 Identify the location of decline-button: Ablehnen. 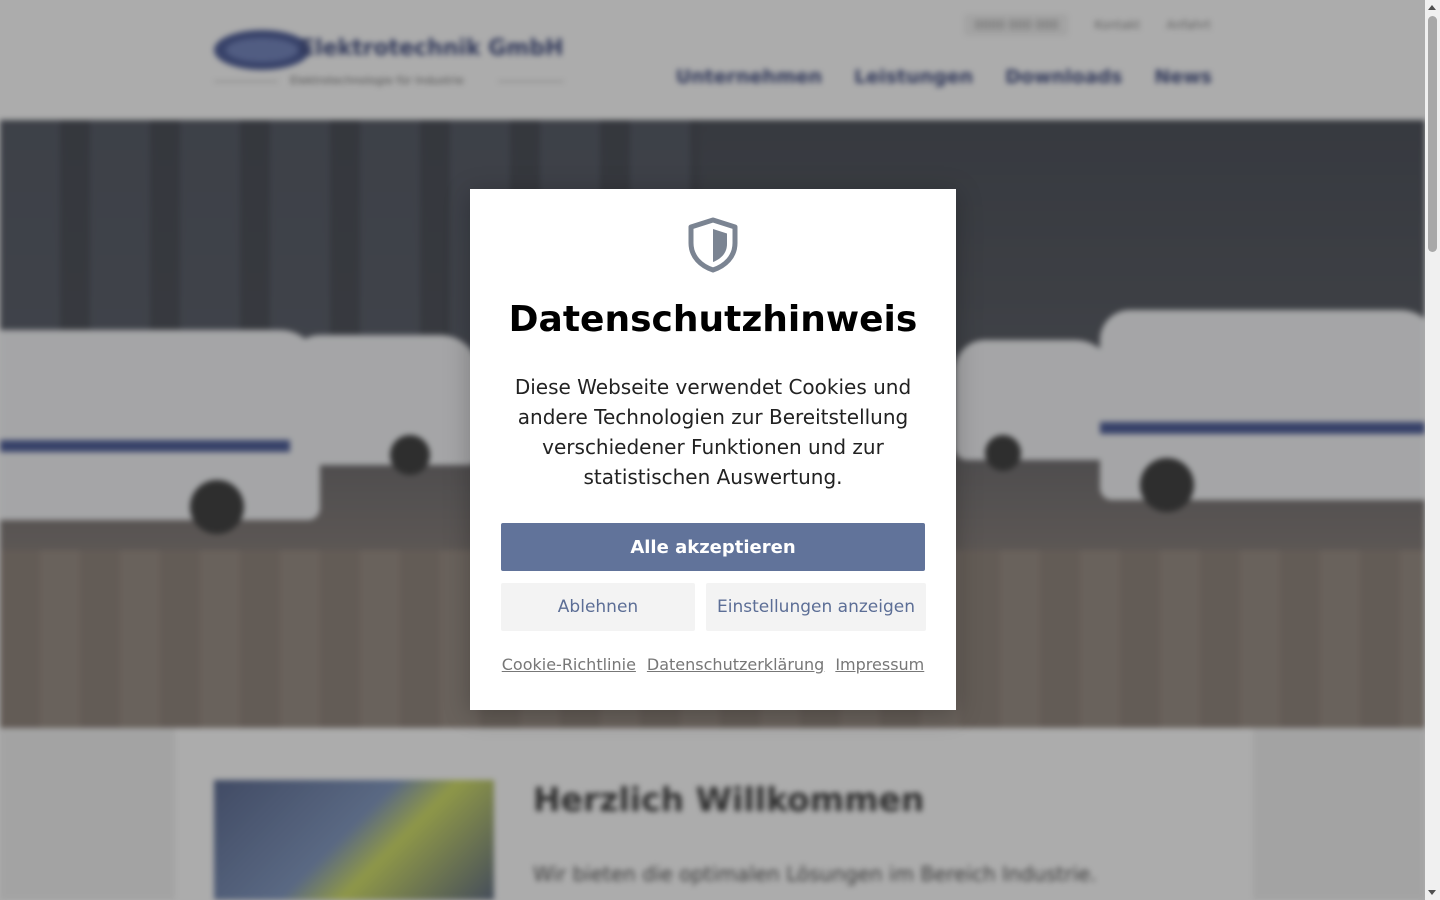
(598, 607).